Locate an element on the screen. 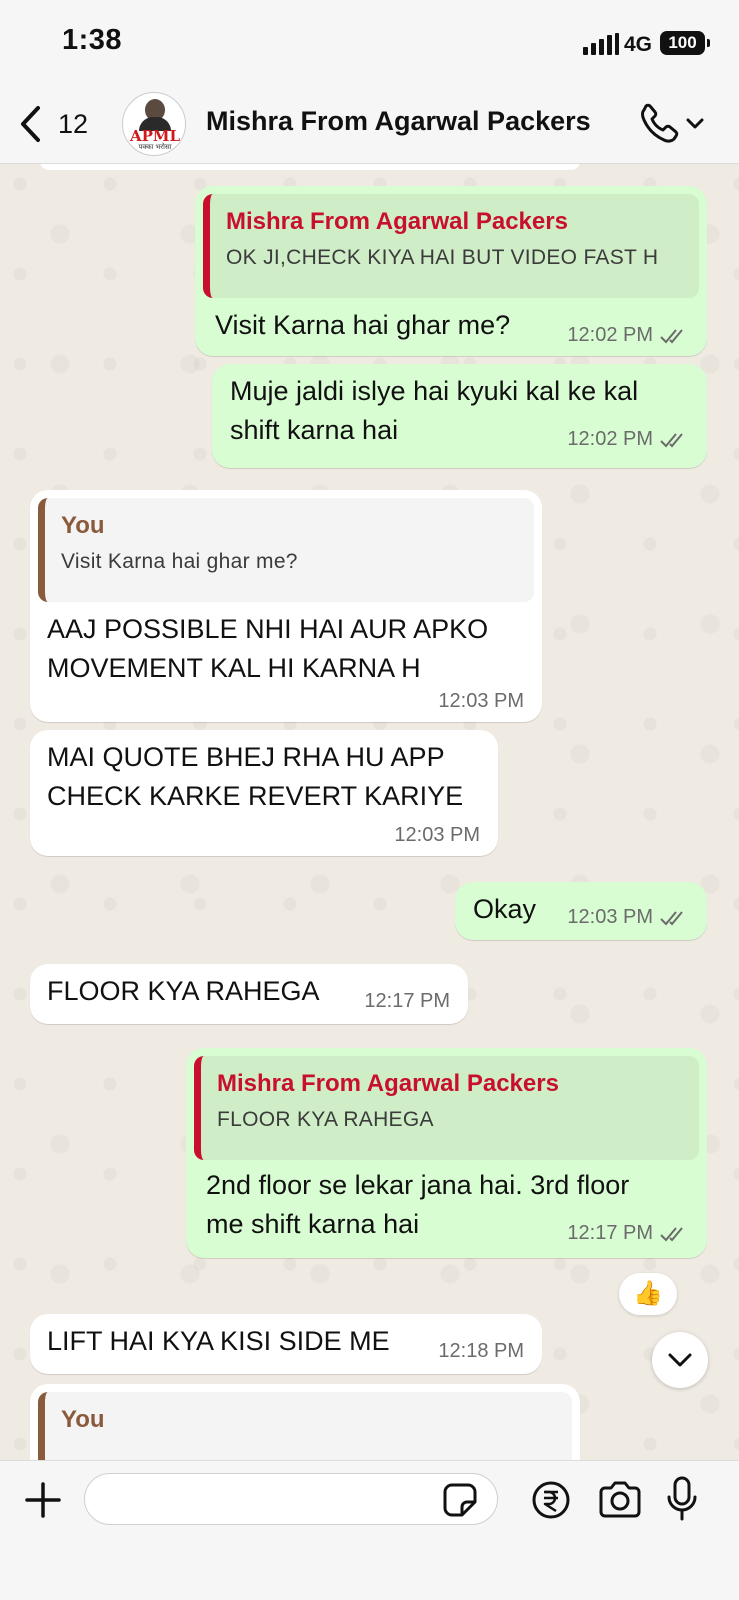  message-text-line: MOVEMENT KAL HI KARNA H is located at coordinates (234, 668).